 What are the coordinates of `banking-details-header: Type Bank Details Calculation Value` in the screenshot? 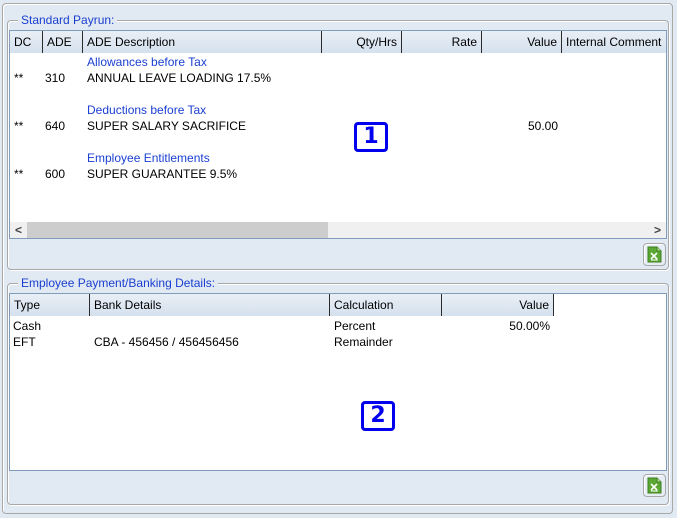 It's located at (282, 305).